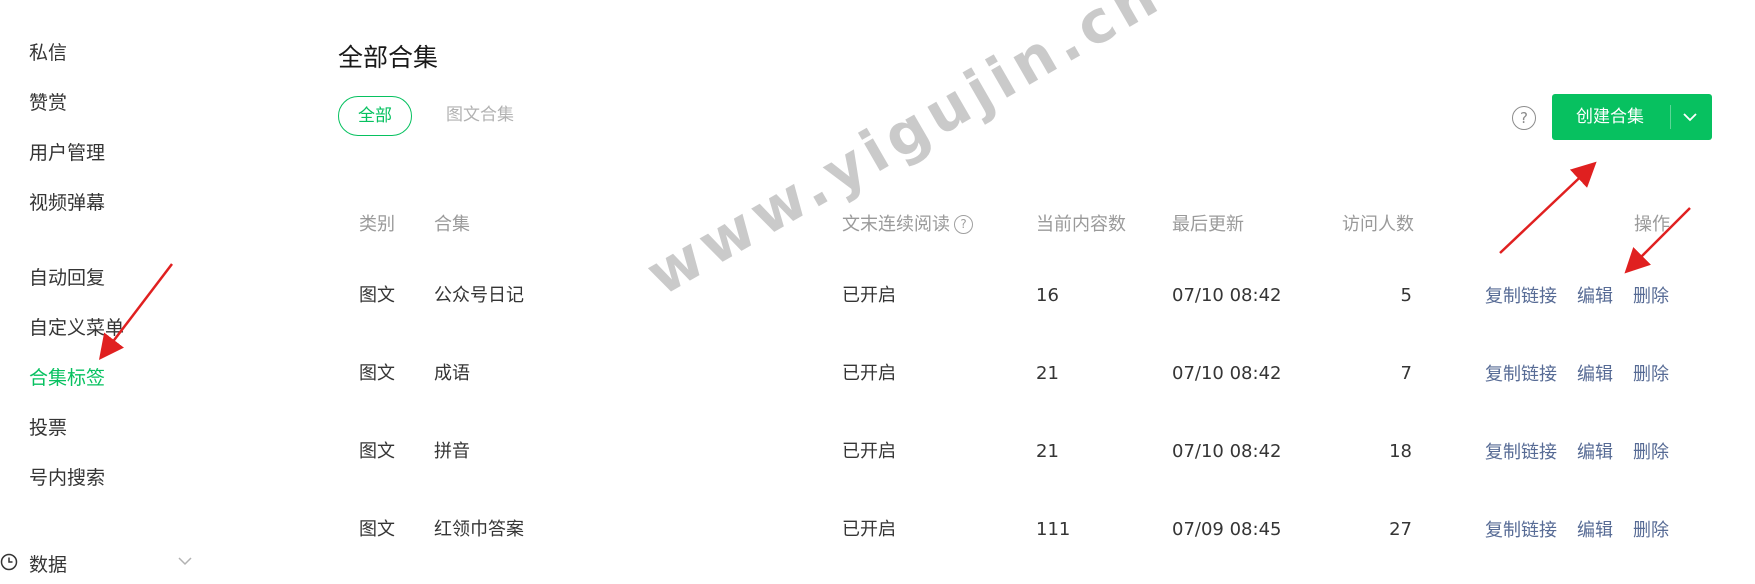 This screenshot has height=584, width=1755. Describe the element at coordinates (48, 51) in the screenshot. I see `sidebar-item-private-message: 私信` at that location.